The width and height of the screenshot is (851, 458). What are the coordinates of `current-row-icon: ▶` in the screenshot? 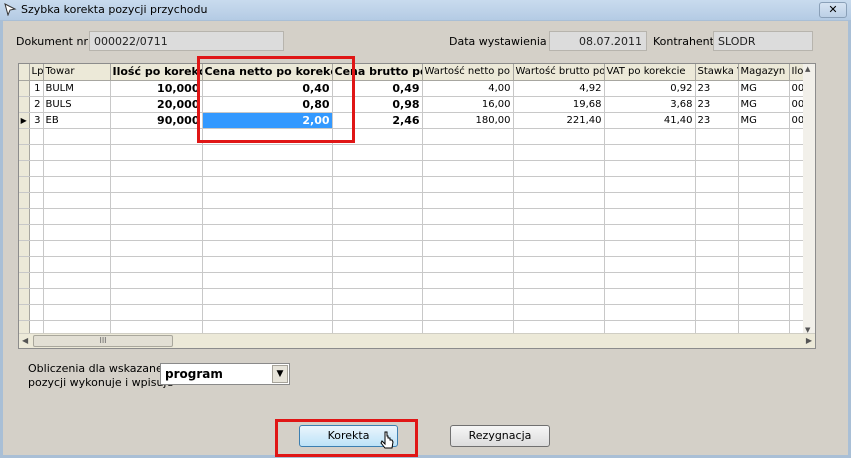 It's located at (23, 120).